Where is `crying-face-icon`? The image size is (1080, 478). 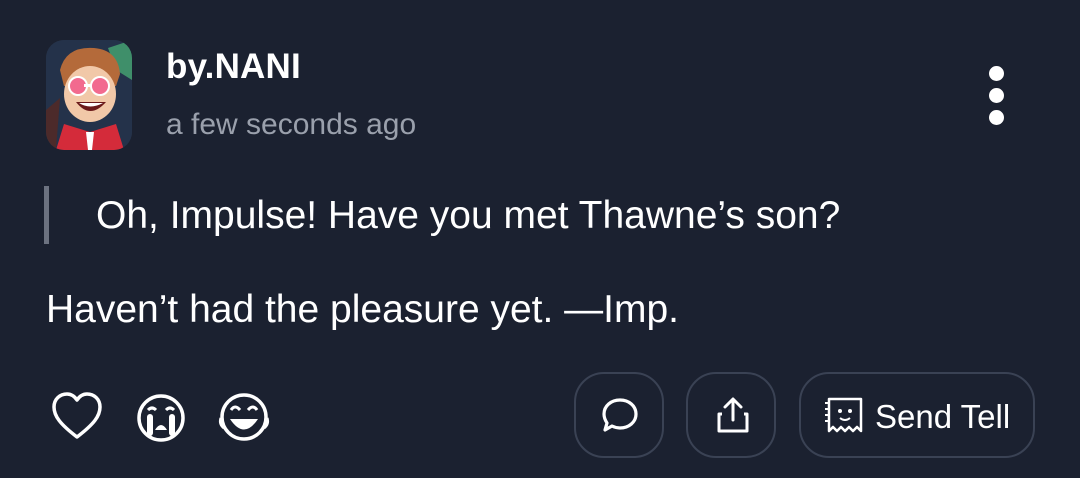 crying-face-icon is located at coordinates (161, 418).